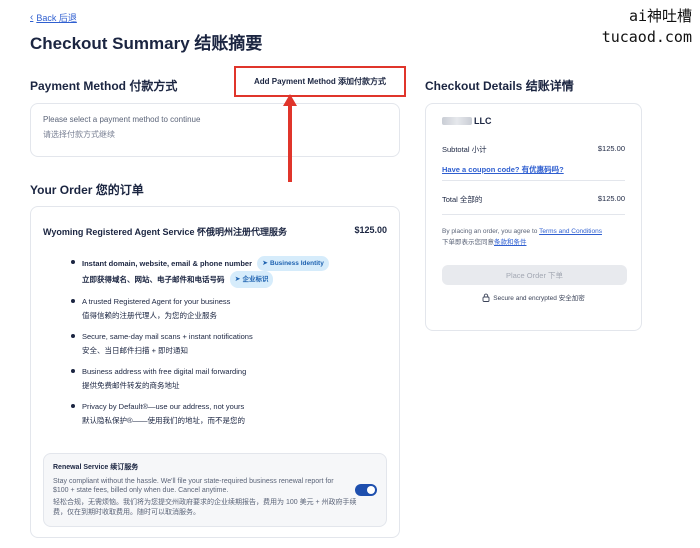 Image resolution: width=700 pixels, height=548 pixels. Describe the element at coordinates (164, 420) in the screenshot. I see `feature-text-zh: 默认隐私保护®——使用我们的地址，而不是您的` at that location.